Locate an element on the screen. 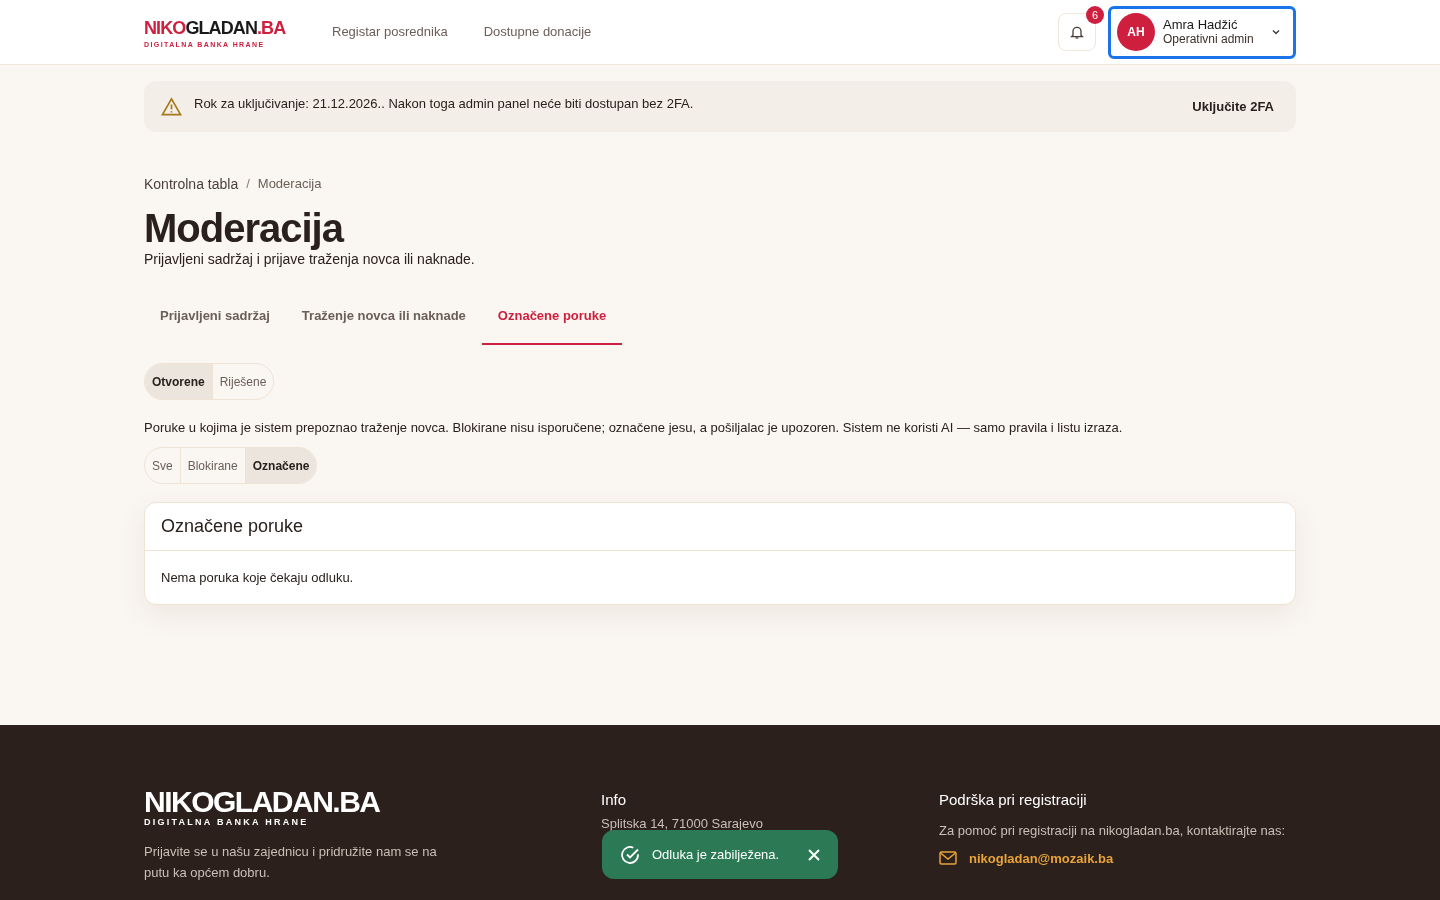 The height and width of the screenshot is (900, 1440). user-role: Operativni admin is located at coordinates (1208, 39).